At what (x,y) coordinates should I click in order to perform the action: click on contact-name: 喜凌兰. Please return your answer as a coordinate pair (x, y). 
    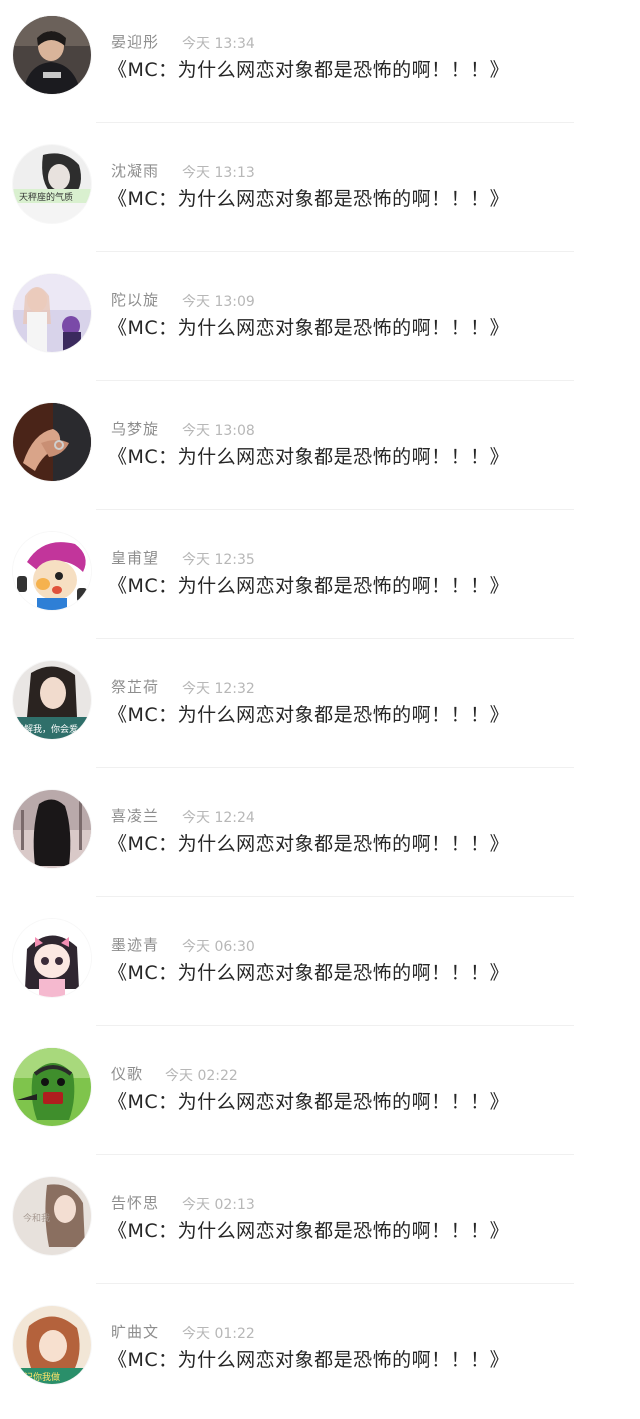
    Looking at the image, I should click on (135, 816).